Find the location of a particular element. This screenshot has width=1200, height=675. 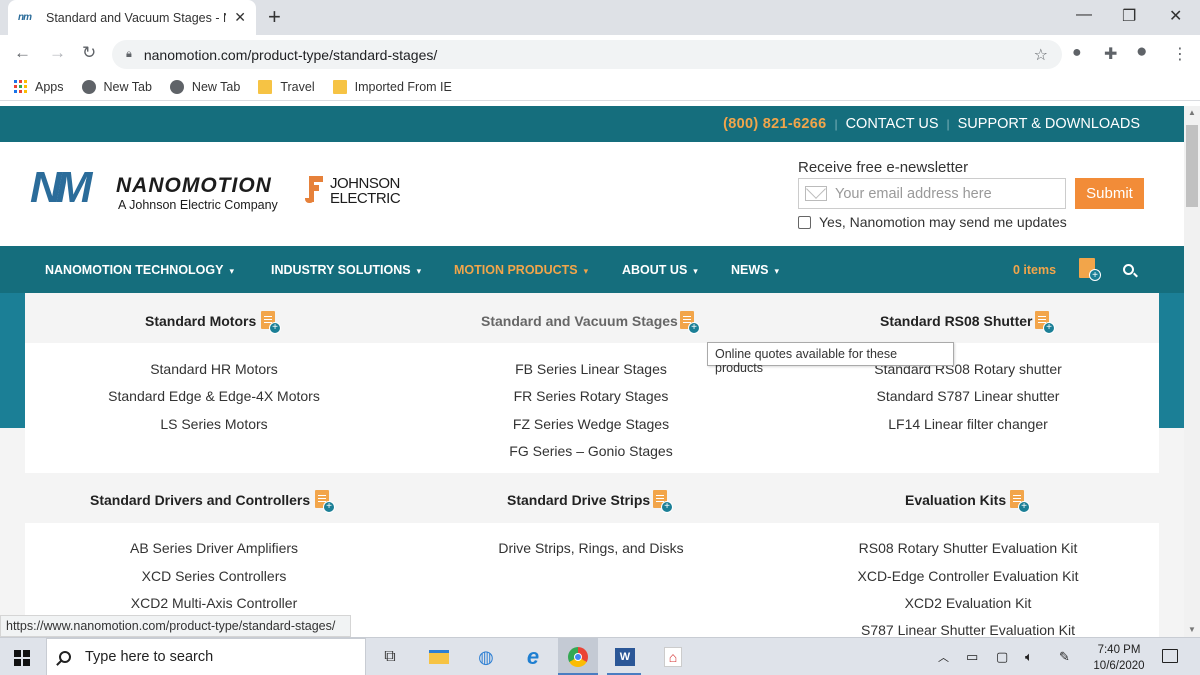

link-xcd2-eval-kit: XCD2 Evaluation Kit is located at coordinates (968, 603).